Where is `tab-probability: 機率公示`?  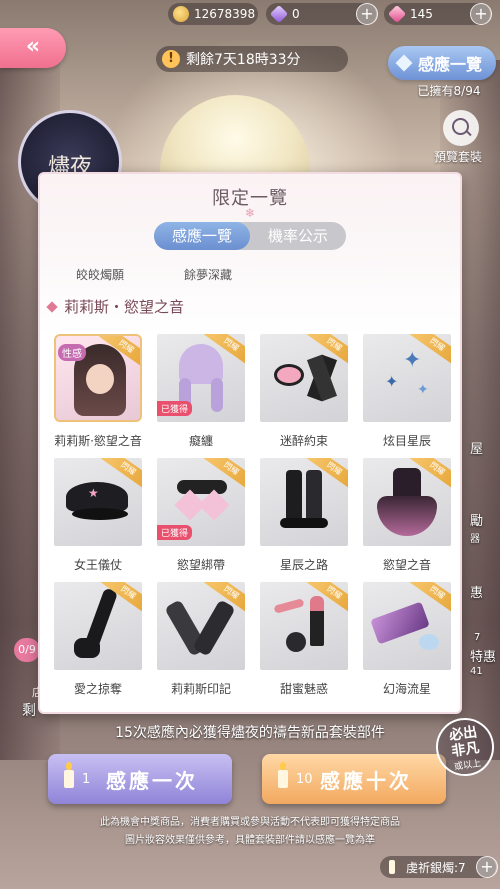 tab-probability: 機率公示 is located at coordinates (298, 236).